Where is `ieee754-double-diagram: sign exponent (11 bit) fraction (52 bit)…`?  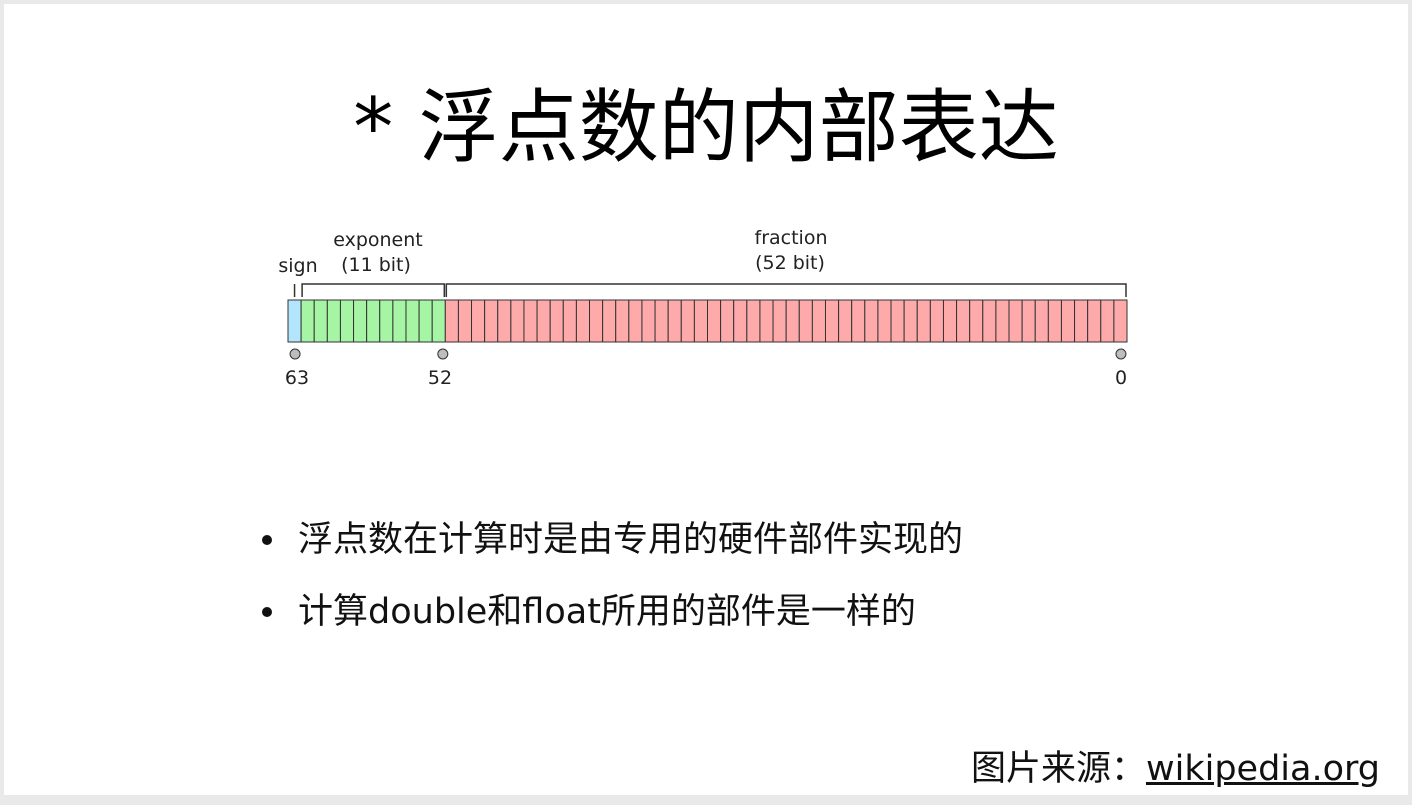
ieee754-double-diagram: sign exponent (11 bit) fraction (52 bit)… is located at coordinates (703, 308).